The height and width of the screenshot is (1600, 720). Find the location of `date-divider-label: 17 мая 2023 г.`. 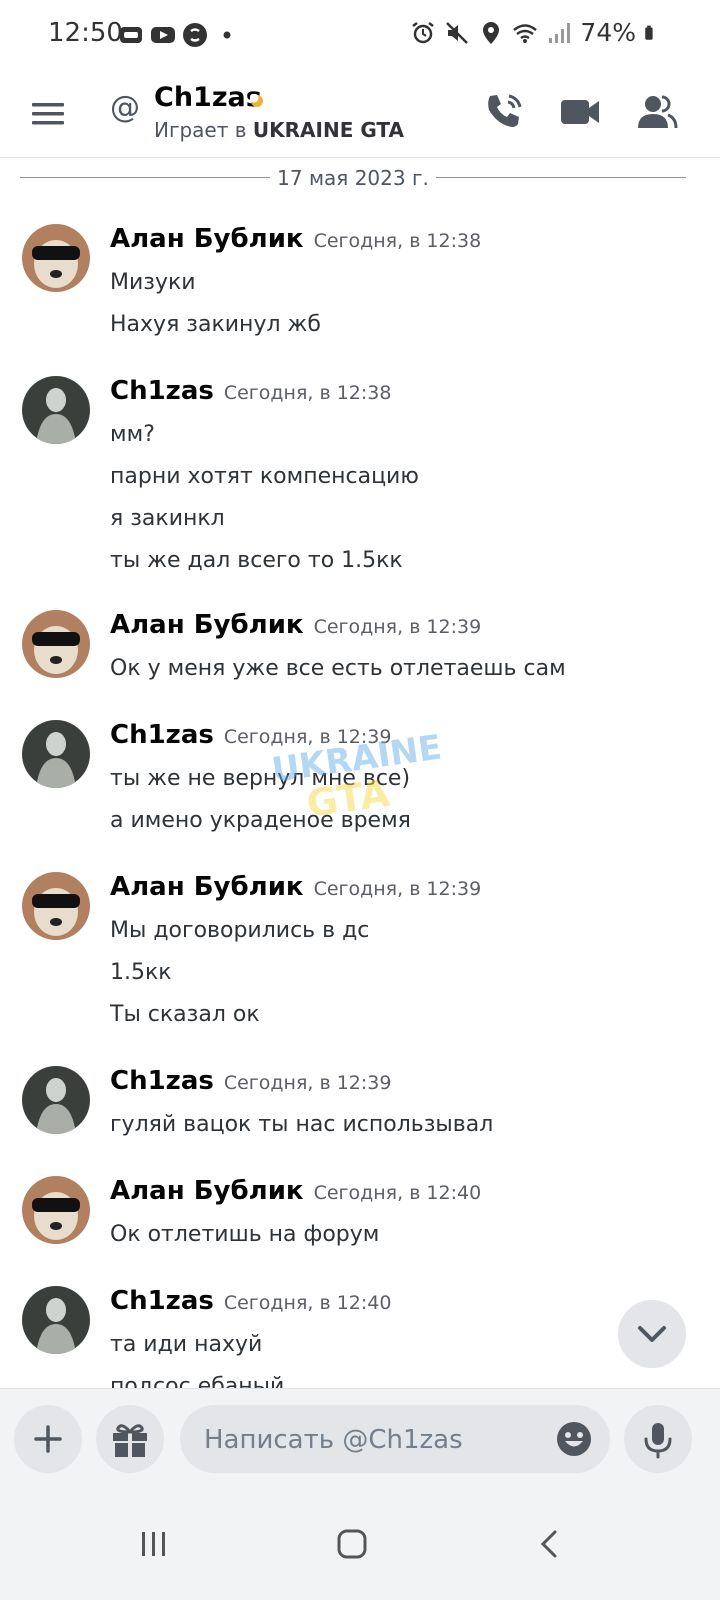

date-divider-label: 17 мая 2023 г. is located at coordinates (353, 178).